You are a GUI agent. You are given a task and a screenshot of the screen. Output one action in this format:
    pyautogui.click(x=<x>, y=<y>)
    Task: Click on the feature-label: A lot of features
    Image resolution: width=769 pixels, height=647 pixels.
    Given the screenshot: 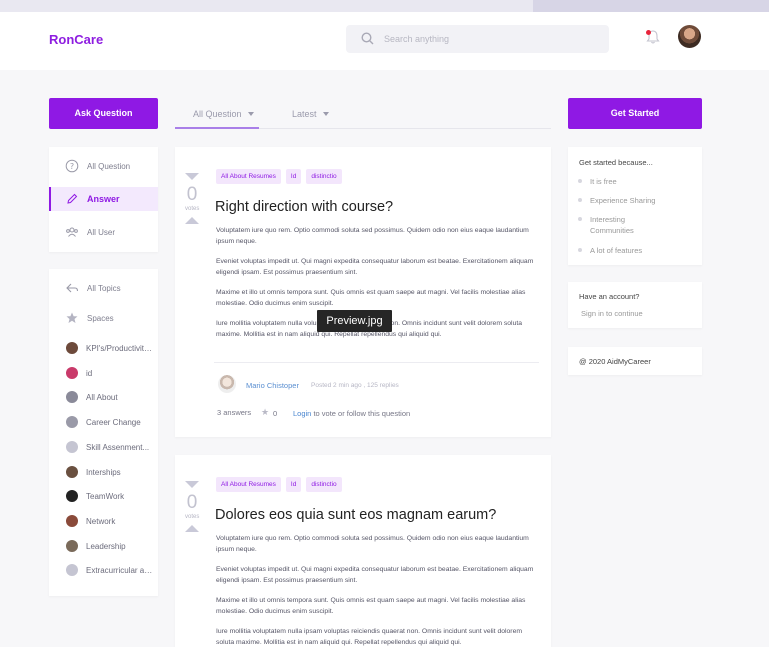 What is the action you would take?
    pyautogui.click(x=616, y=250)
    